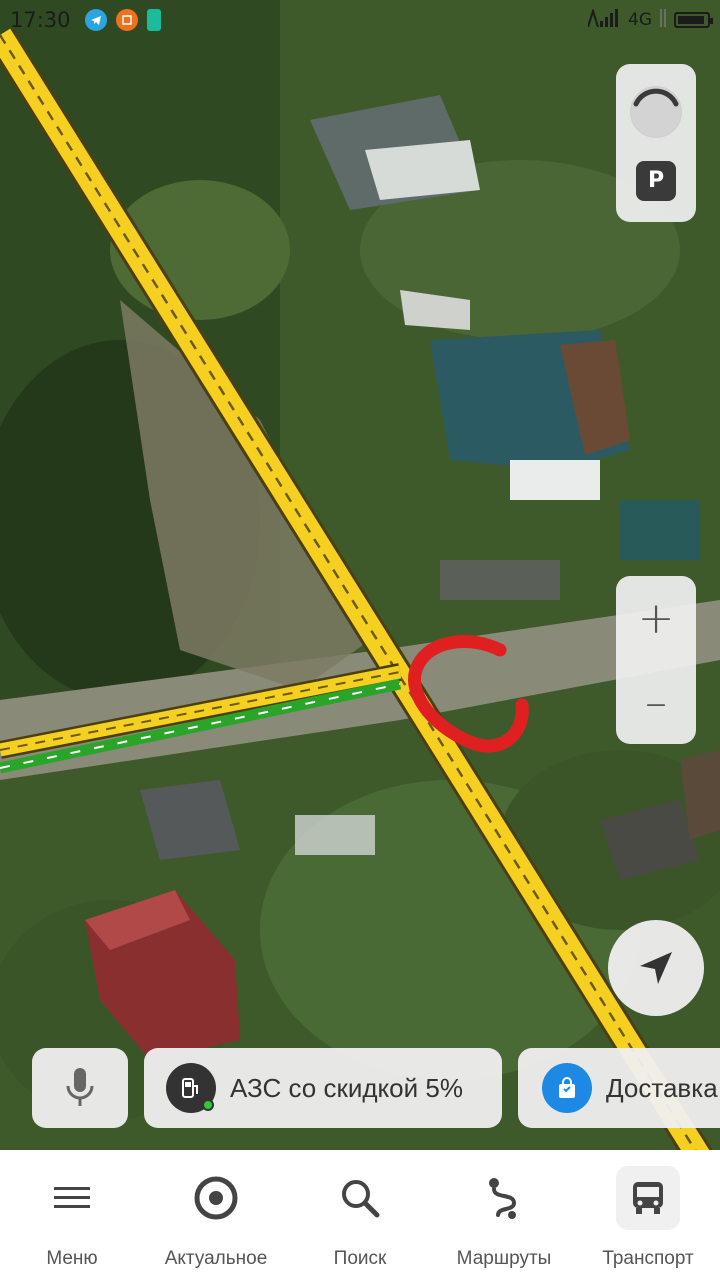 Image resolution: width=720 pixels, height=1280 pixels. I want to click on nav-label-actual: Актуальное, so click(216, 1258).